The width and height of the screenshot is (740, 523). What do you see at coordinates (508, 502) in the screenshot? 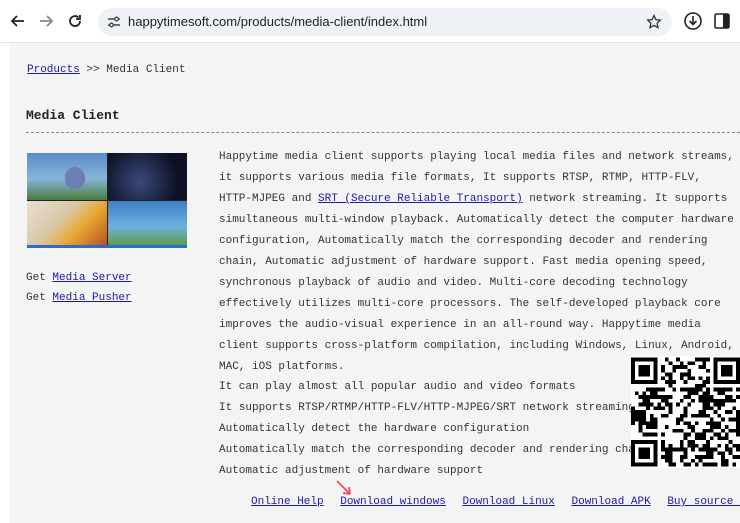
I see `download-linux-link: Download Linux` at bounding box center [508, 502].